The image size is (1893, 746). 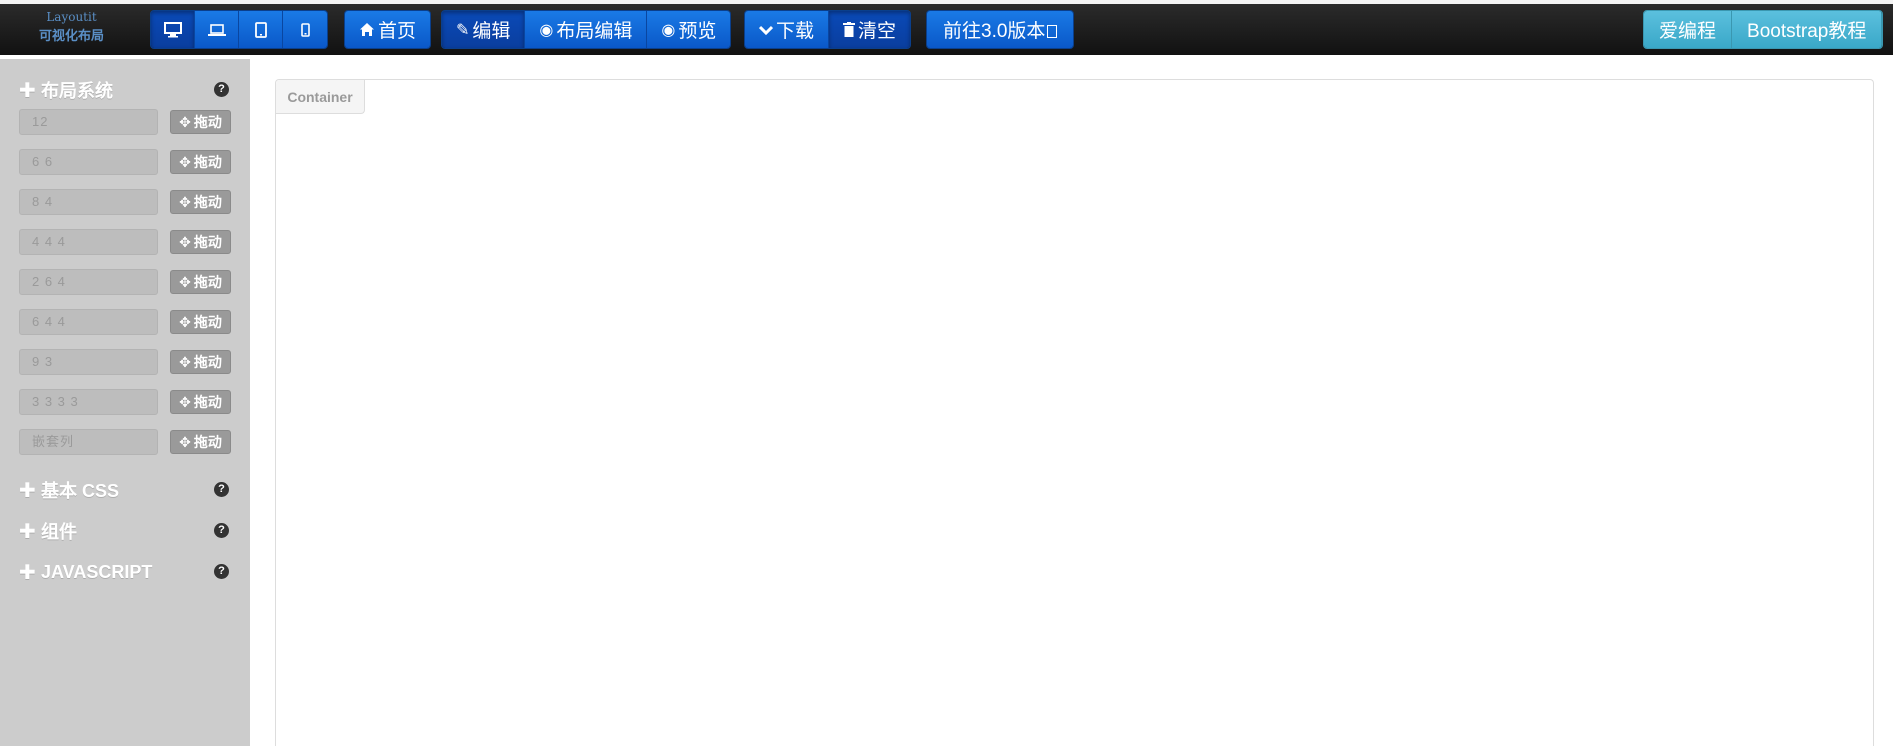 I want to click on edit-icon: ✎, so click(x=463, y=30).